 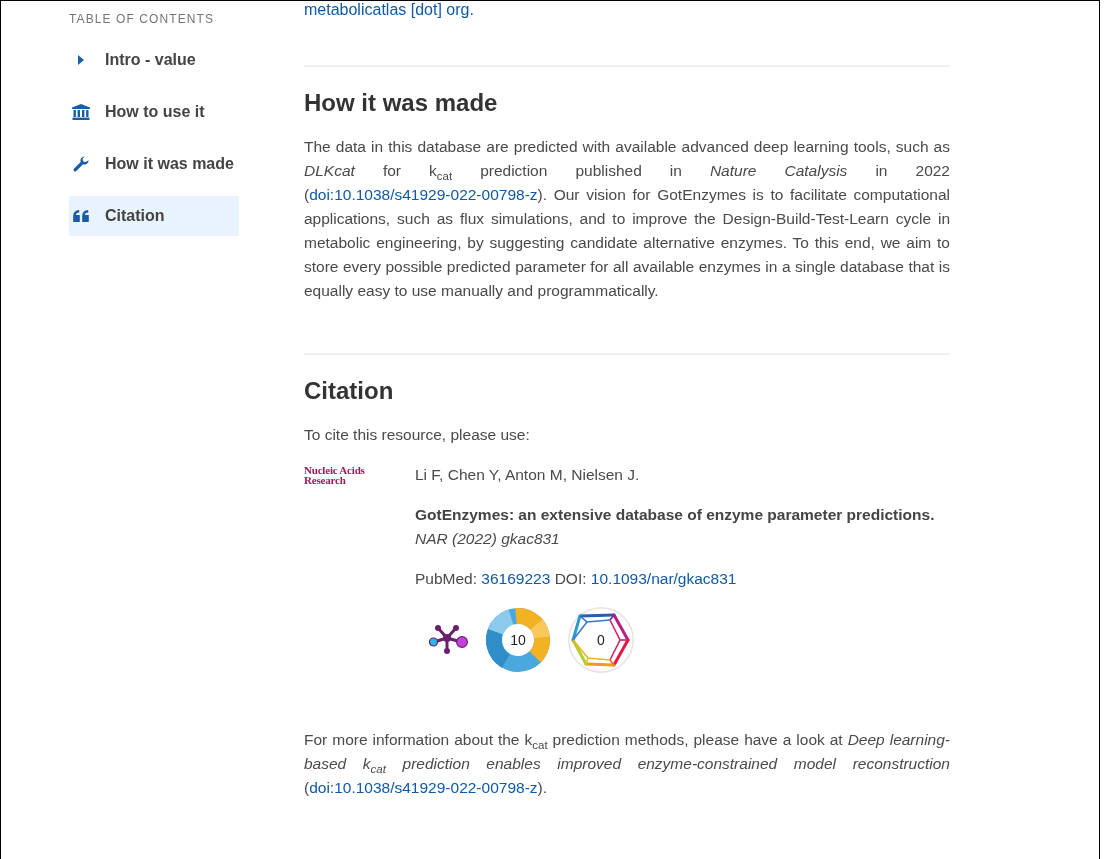 I want to click on network-node-icon, so click(x=448, y=640).